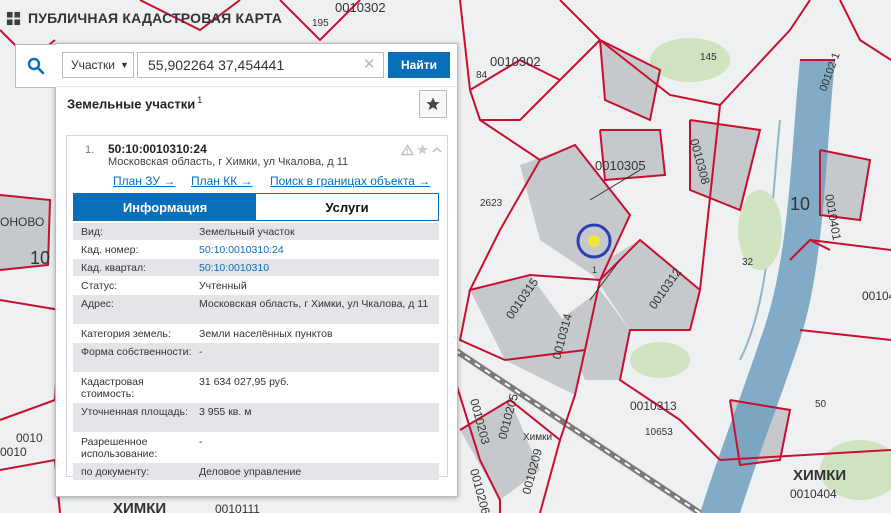  Describe the element at coordinates (237, 507) in the screenshot. I see `map-label: 0010111` at that location.